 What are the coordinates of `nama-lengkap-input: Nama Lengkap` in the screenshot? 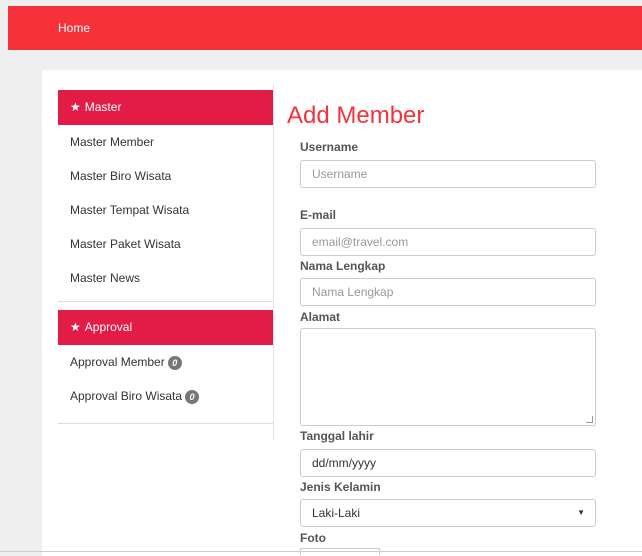 It's located at (448, 292).